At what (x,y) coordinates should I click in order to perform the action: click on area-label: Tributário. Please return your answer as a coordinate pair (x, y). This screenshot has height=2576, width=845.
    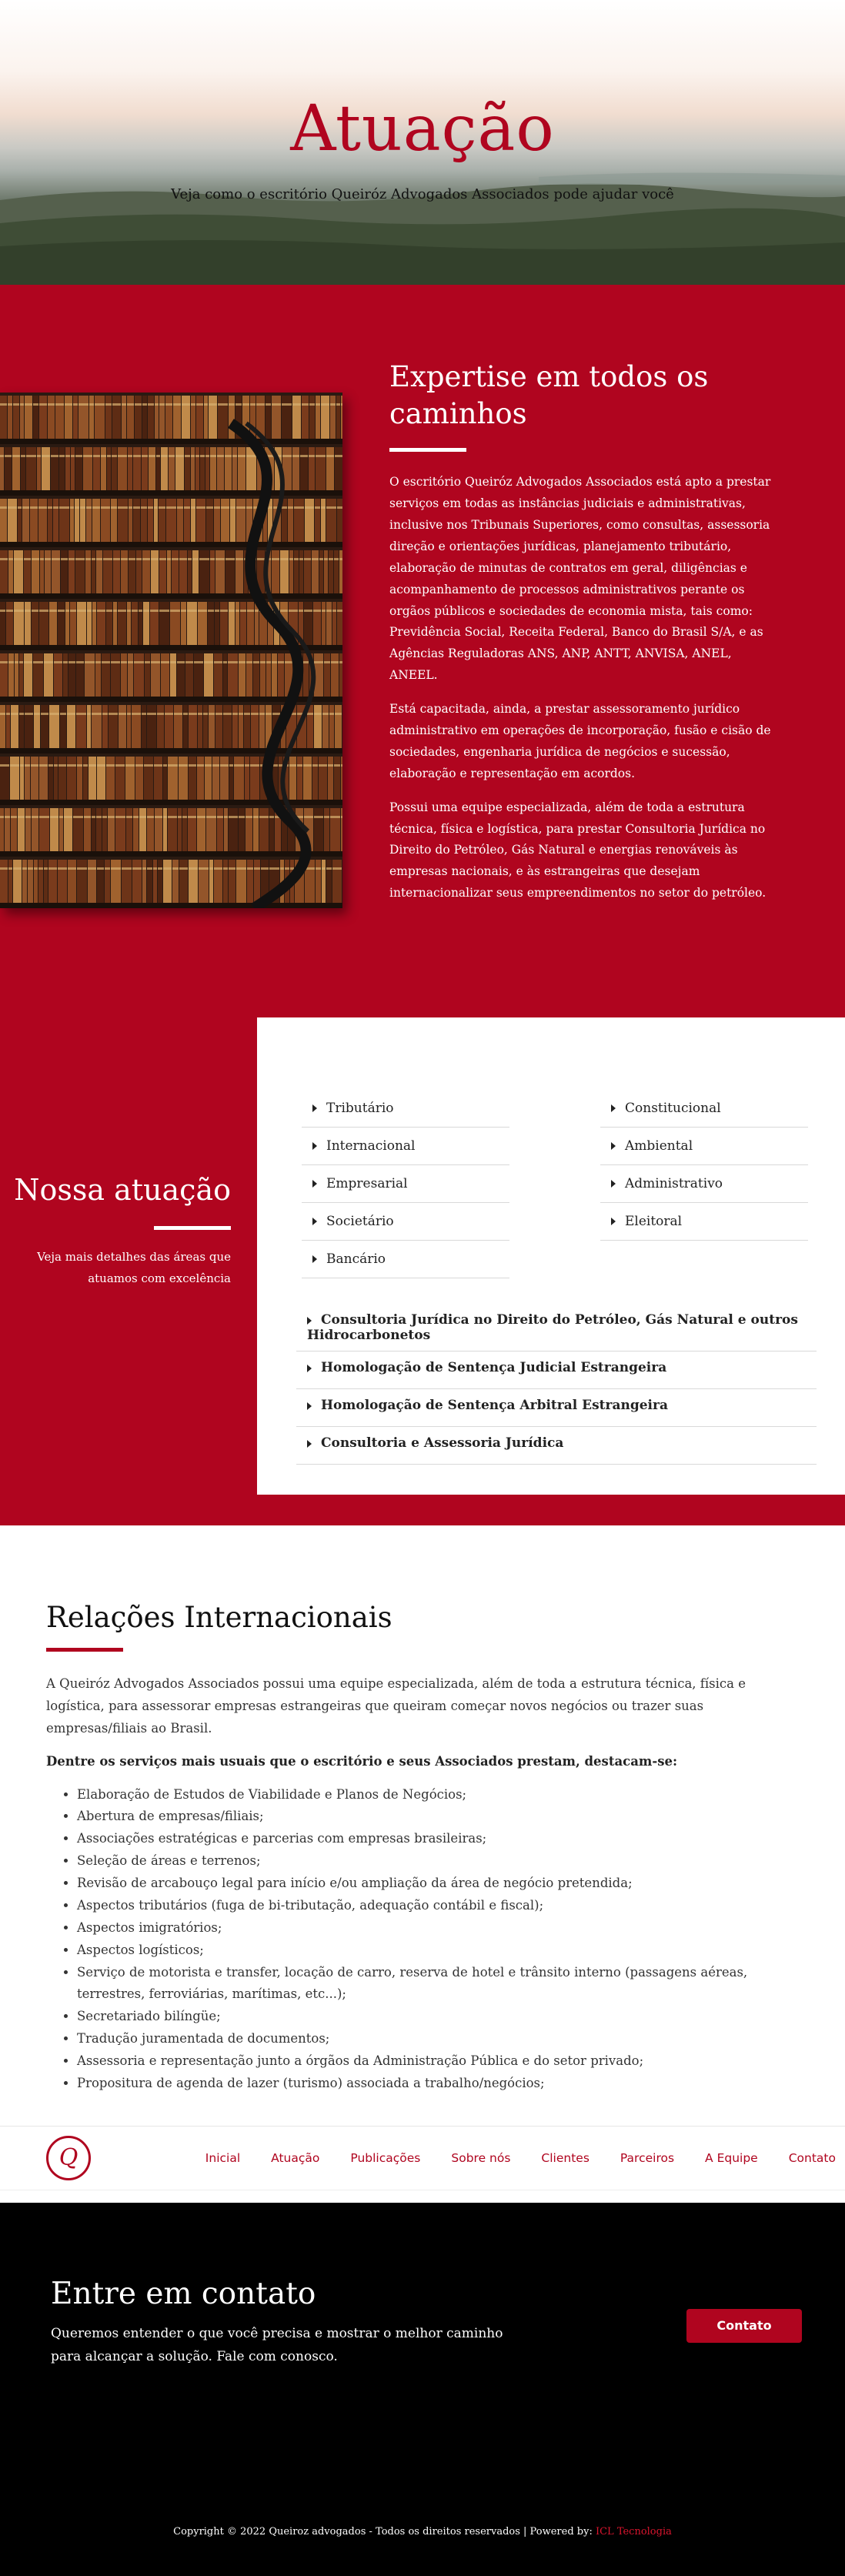
    Looking at the image, I should click on (360, 1108).